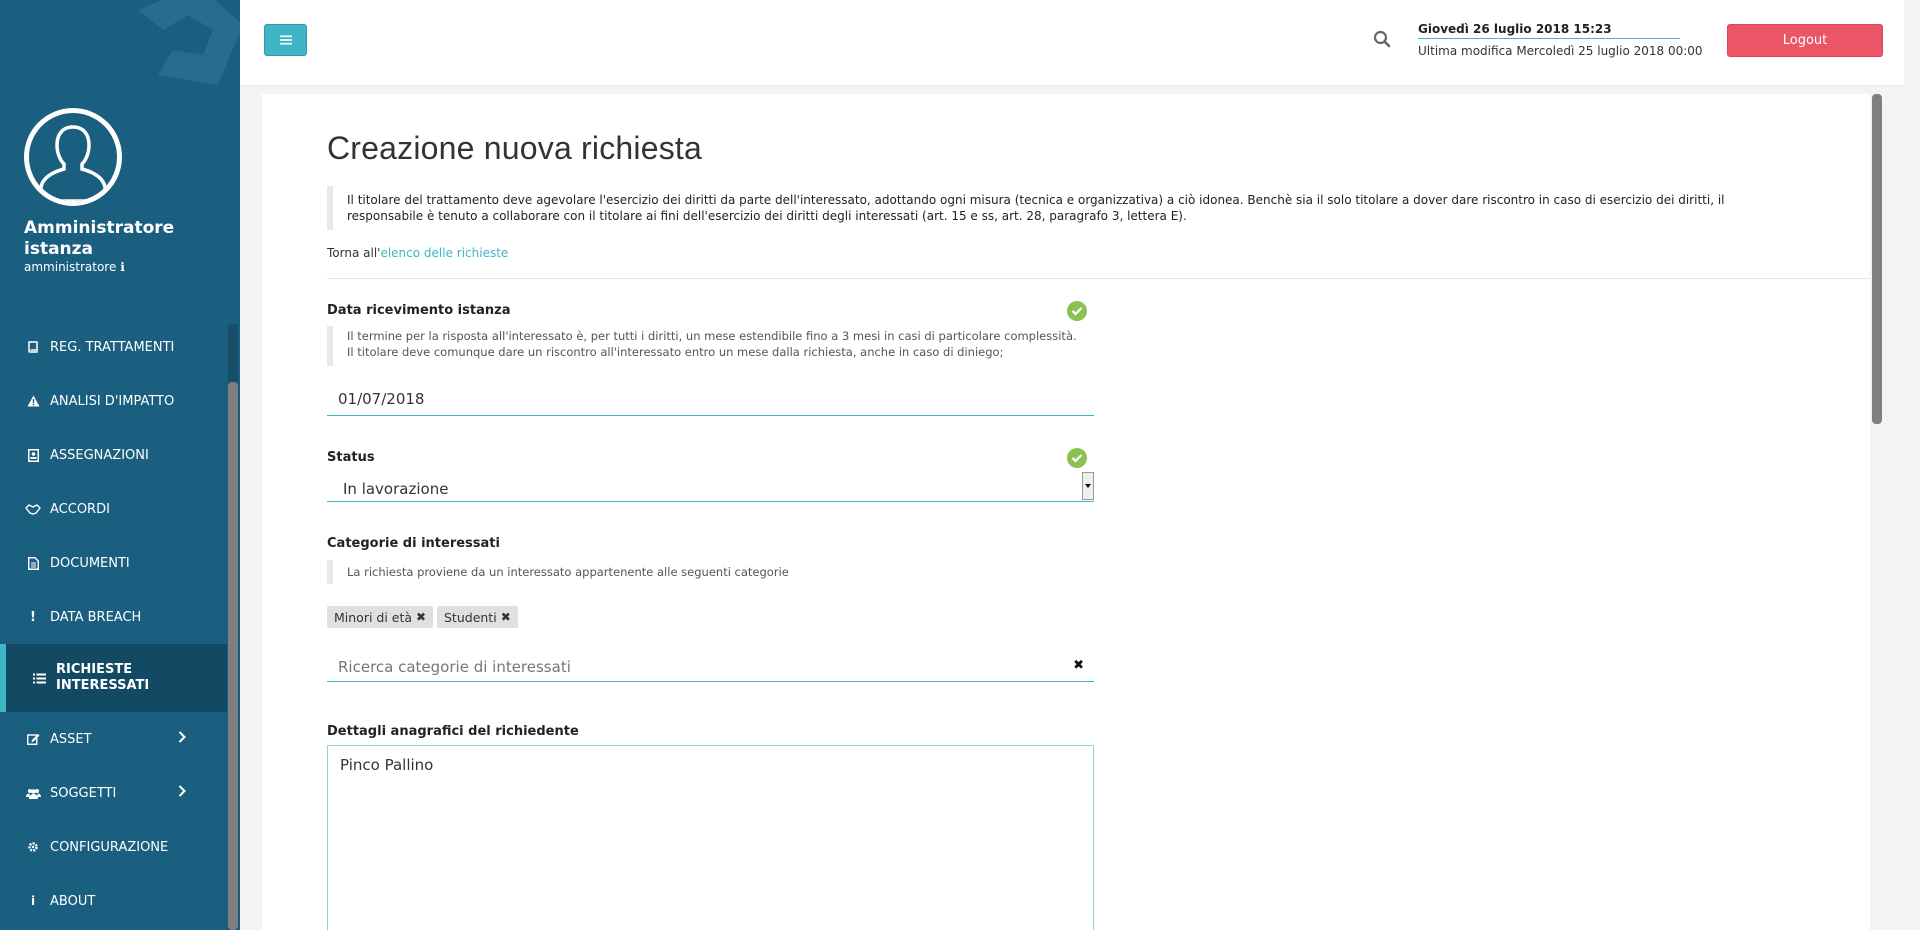  I want to click on requester-details-textarea: Pinco Pallino, so click(710, 837).